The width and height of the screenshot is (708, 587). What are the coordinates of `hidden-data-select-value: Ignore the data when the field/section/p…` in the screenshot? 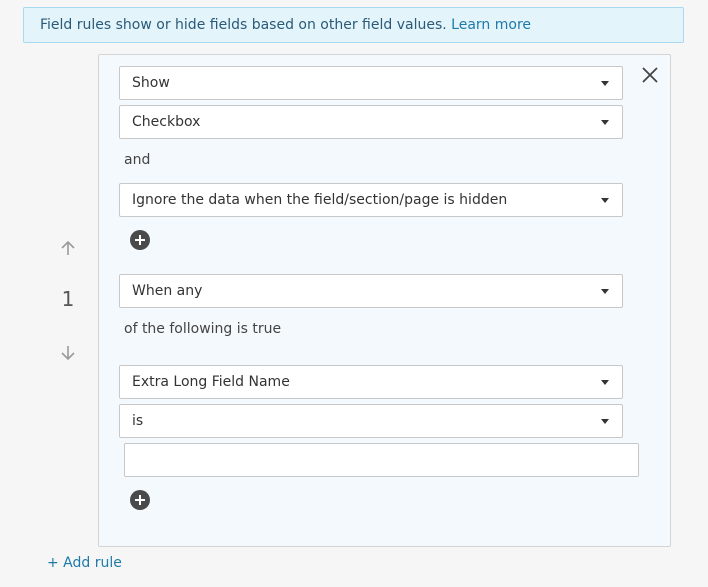 It's located at (320, 200).